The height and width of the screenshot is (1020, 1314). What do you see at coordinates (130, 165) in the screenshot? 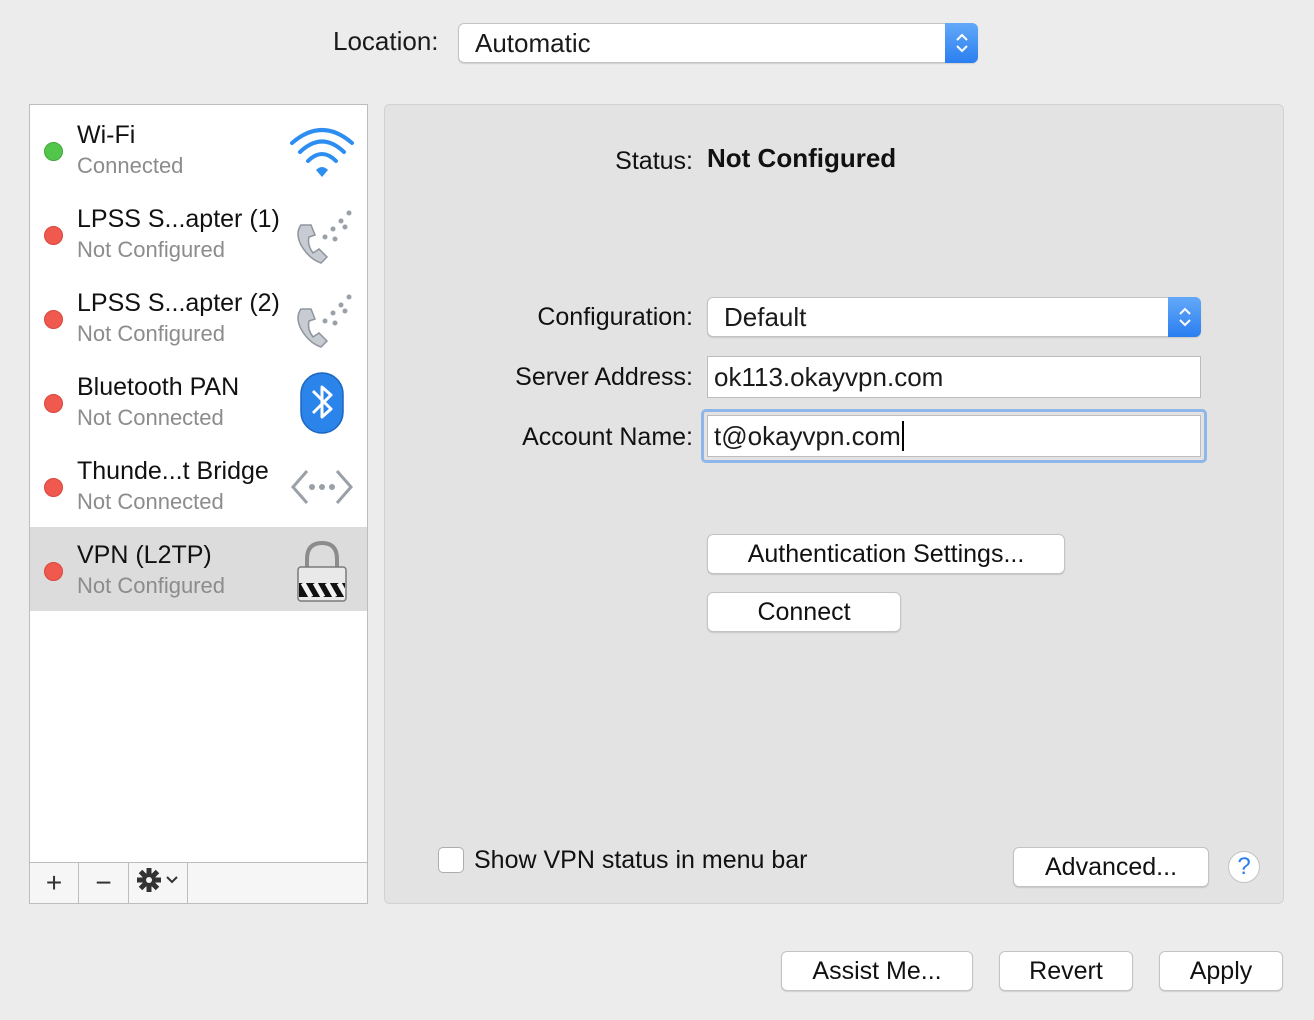
I see `service-status: Connected` at bounding box center [130, 165].